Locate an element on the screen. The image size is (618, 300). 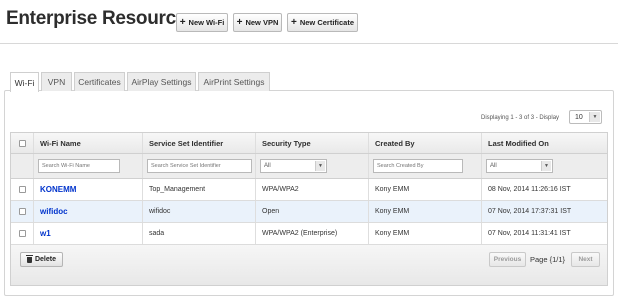
filter-row: All ▼ All ▼ is located at coordinates (309, 166).